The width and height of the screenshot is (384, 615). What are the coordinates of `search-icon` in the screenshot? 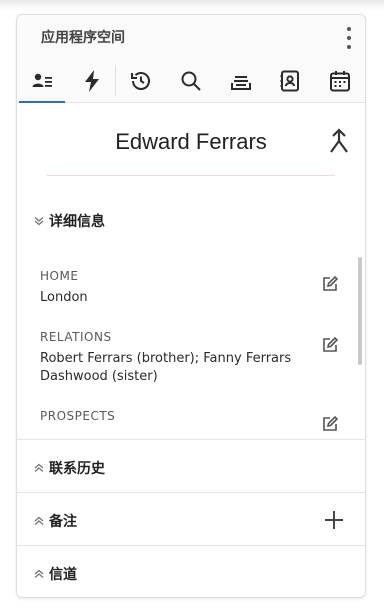 It's located at (191, 81).